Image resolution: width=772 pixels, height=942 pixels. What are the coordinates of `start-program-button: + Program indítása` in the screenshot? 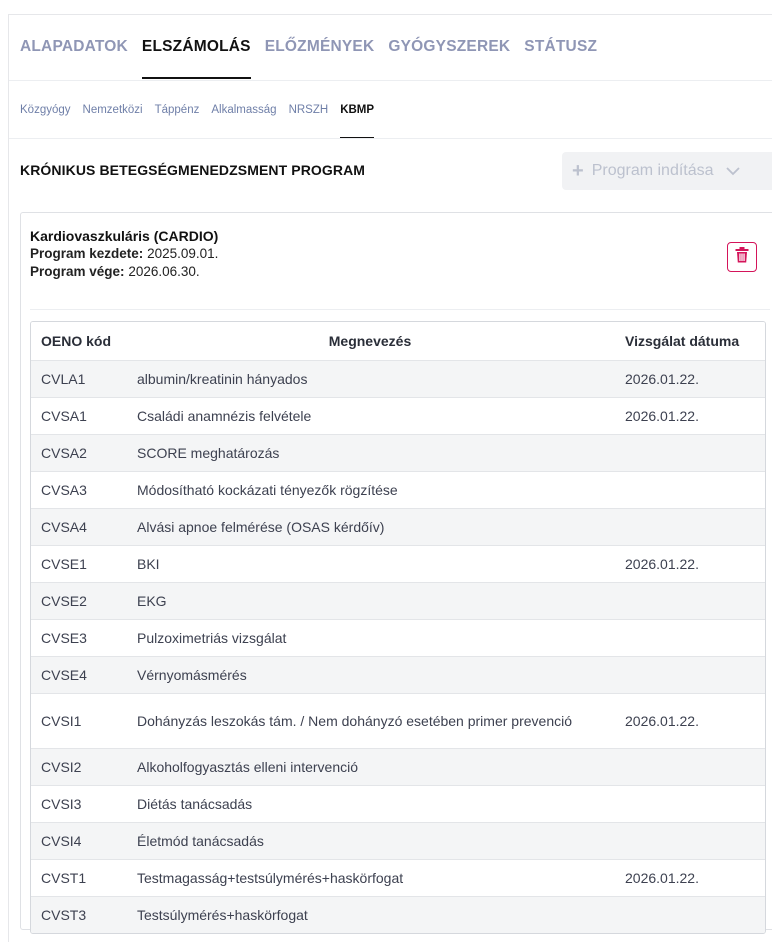 It's located at (667, 171).